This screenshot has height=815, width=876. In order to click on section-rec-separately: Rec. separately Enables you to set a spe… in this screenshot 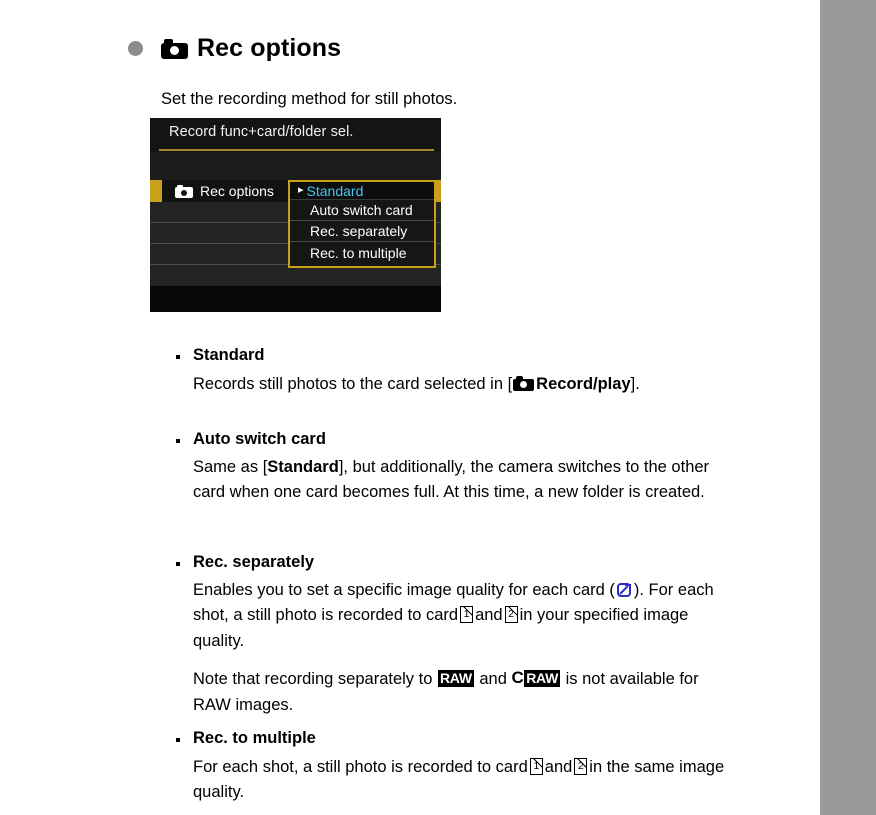, I will do `click(457, 636)`.